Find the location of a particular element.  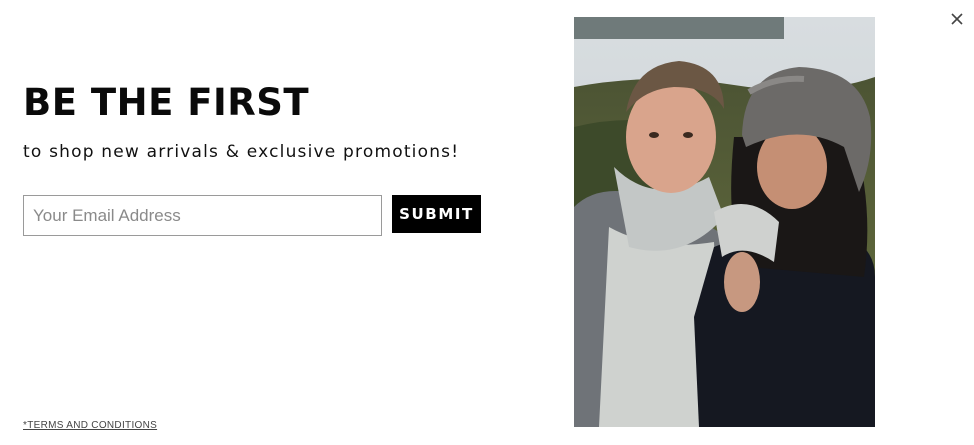

email-input is located at coordinates (202, 215).